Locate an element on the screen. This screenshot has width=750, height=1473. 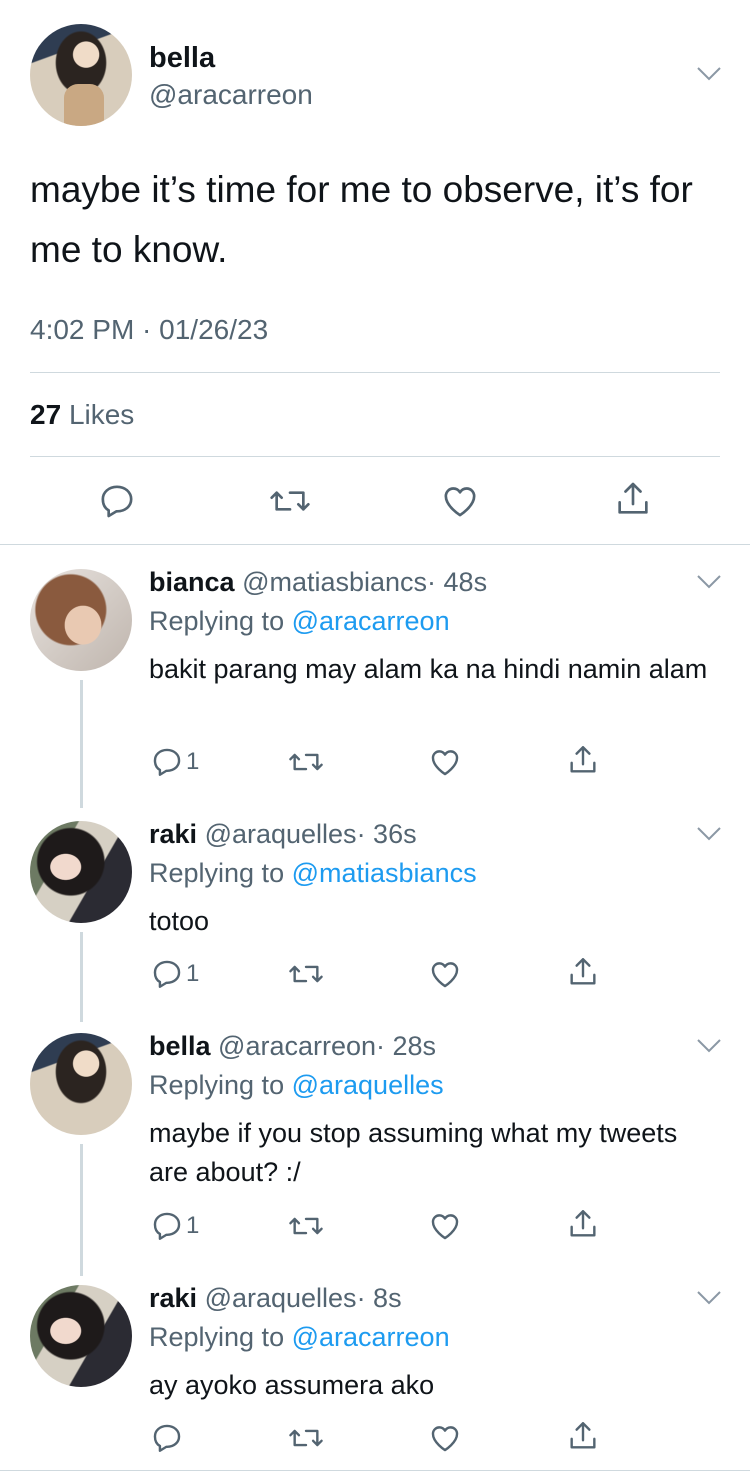
author-name: bianca is located at coordinates (192, 582).